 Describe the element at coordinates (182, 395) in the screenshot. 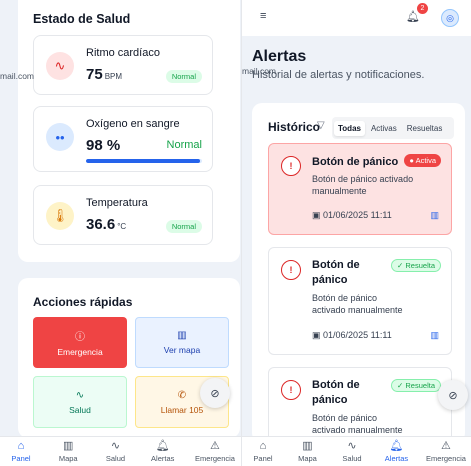

I see `phone-icon: ✆` at that location.